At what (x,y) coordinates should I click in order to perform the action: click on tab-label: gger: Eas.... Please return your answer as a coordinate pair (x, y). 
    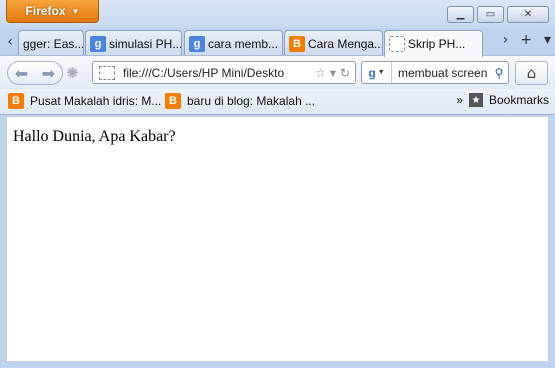
    Looking at the image, I should click on (53, 43).